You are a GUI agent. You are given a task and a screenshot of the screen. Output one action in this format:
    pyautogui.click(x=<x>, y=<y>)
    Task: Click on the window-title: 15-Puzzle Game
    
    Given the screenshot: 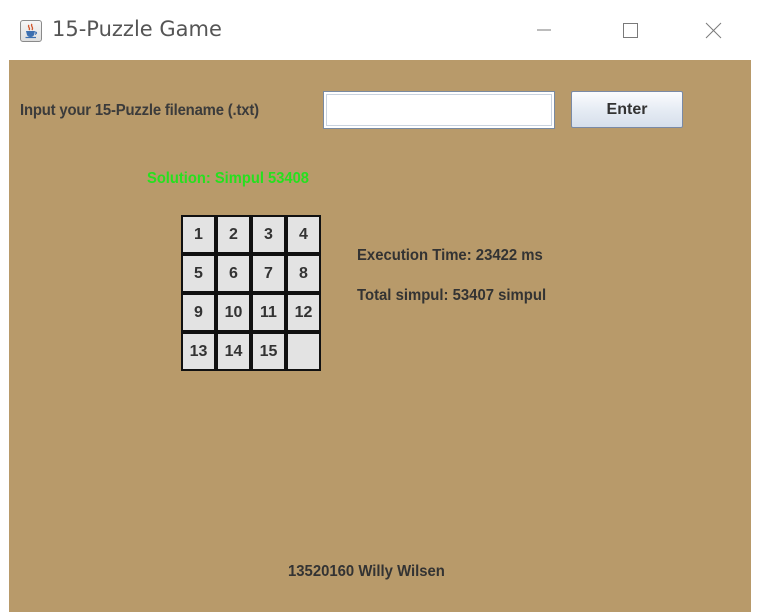 What is the action you would take?
    pyautogui.click(x=137, y=29)
    